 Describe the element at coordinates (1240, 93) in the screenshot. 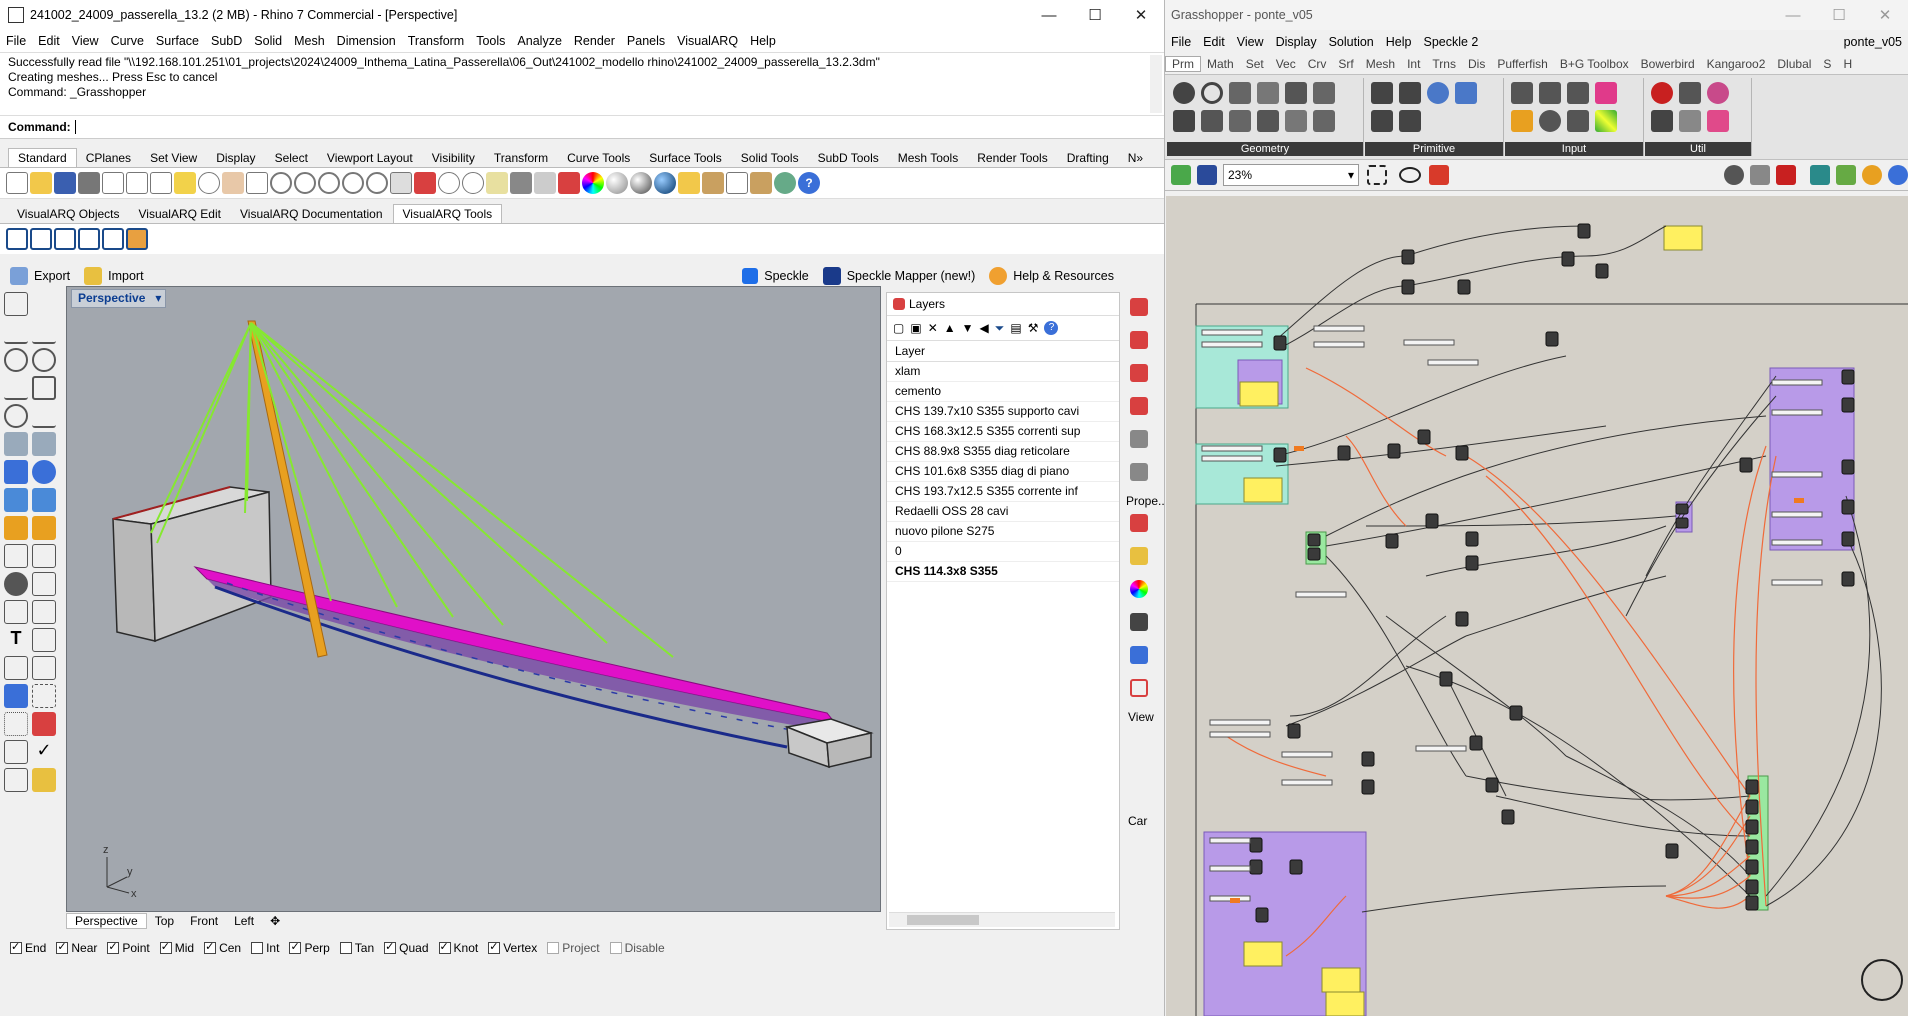

I see `gh-curve-param-icon` at that location.